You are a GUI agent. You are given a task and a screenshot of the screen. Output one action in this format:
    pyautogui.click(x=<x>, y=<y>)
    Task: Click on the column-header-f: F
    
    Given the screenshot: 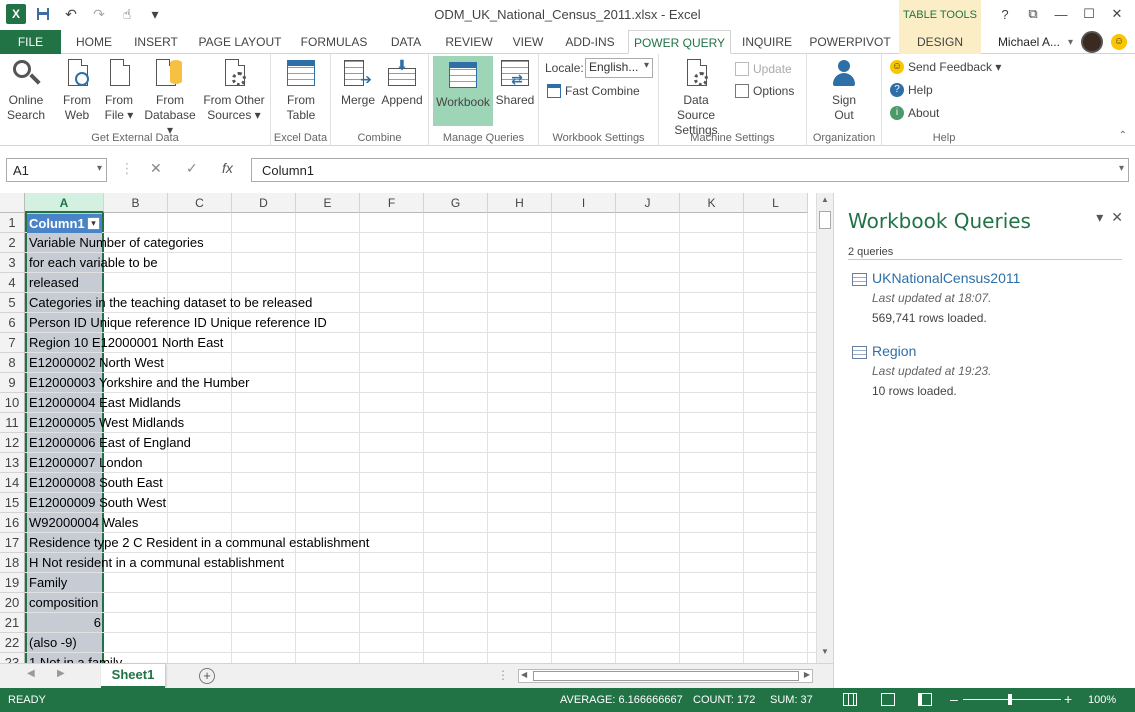 What is the action you would take?
    pyautogui.click(x=392, y=203)
    